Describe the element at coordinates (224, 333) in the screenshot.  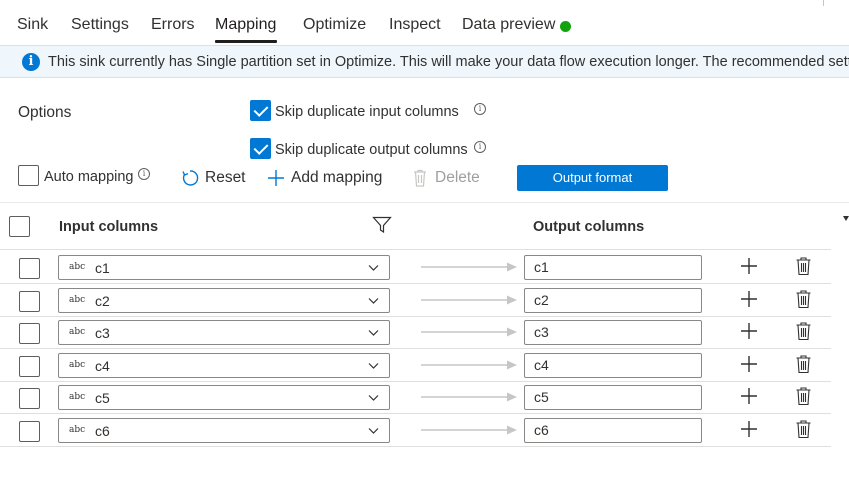
I see `input-column-dropdown: abc c3` at that location.